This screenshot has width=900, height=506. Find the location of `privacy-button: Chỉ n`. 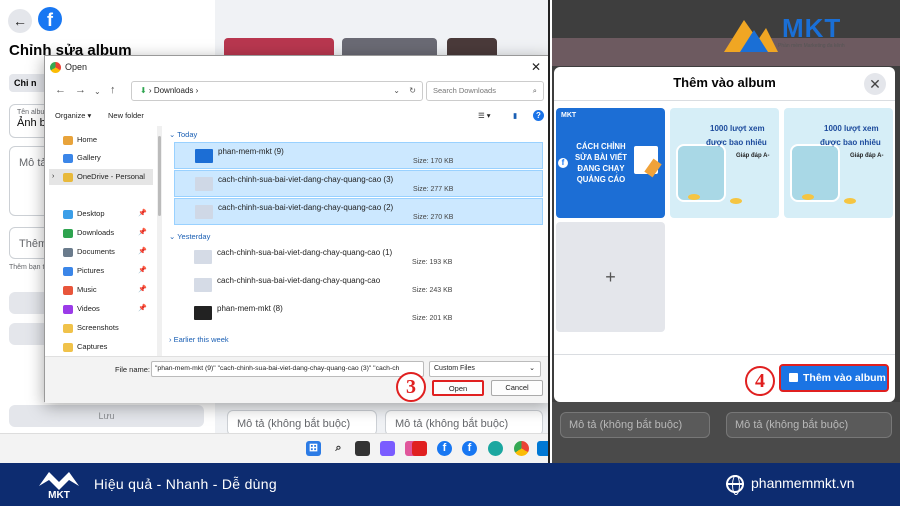

privacy-button: Chỉ n is located at coordinates (29, 83).